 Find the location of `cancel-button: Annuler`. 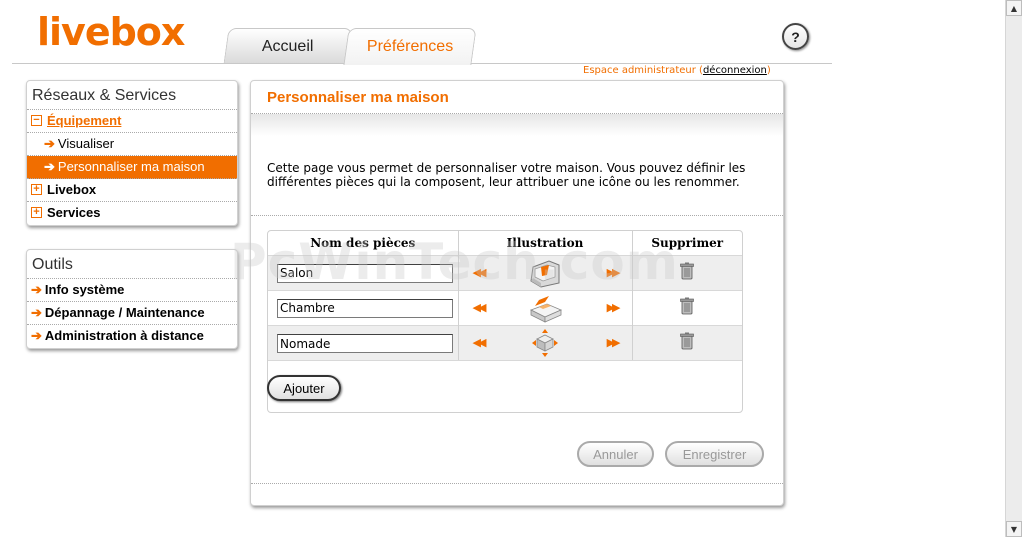

cancel-button: Annuler is located at coordinates (615, 454).